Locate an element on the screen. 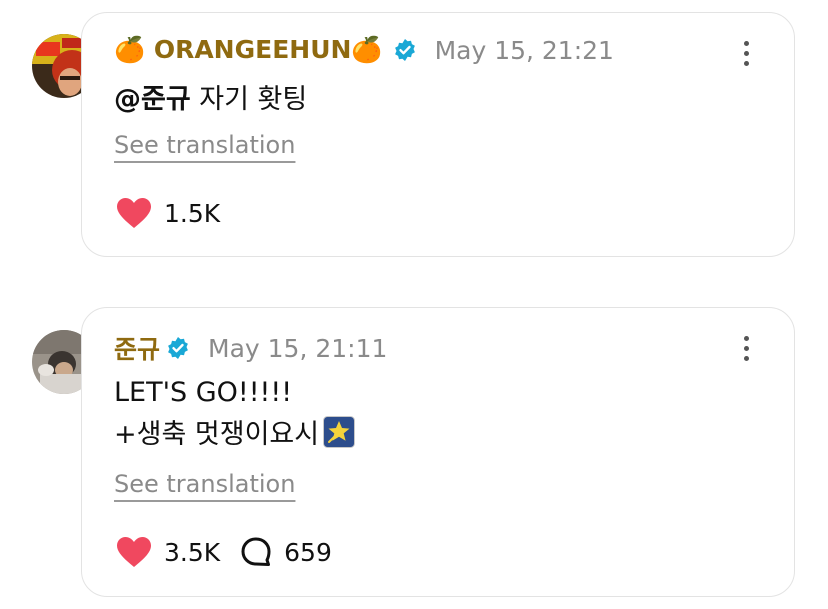  post-actions: 3.5K 659 is located at coordinates (234, 552).